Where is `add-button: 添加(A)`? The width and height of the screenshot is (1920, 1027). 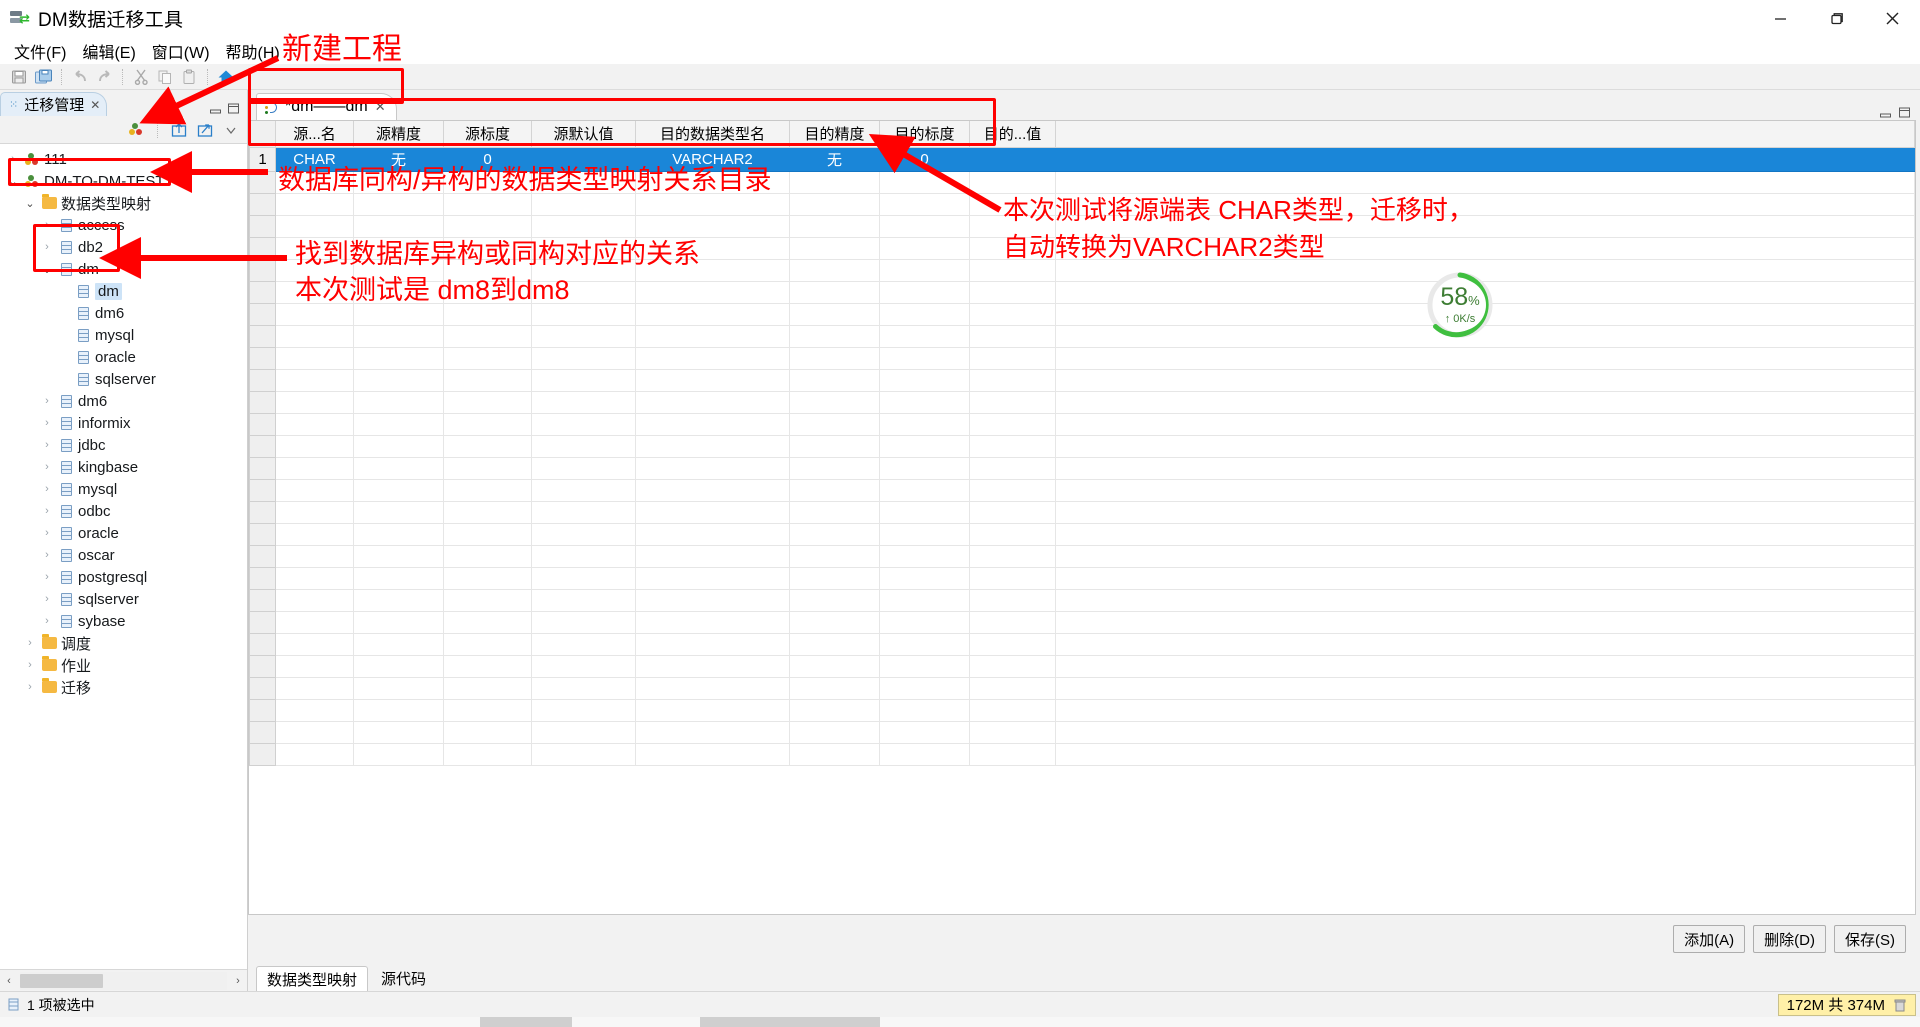 add-button: 添加(A) is located at coordinates (1709, 939).